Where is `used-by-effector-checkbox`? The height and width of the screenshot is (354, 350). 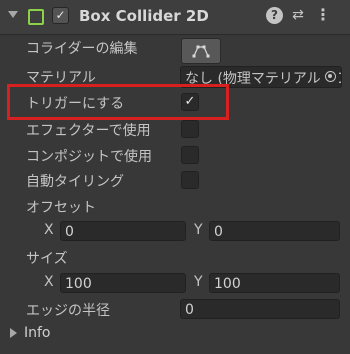 used-by-effector-checkbox is located at coordinates (190, 129).